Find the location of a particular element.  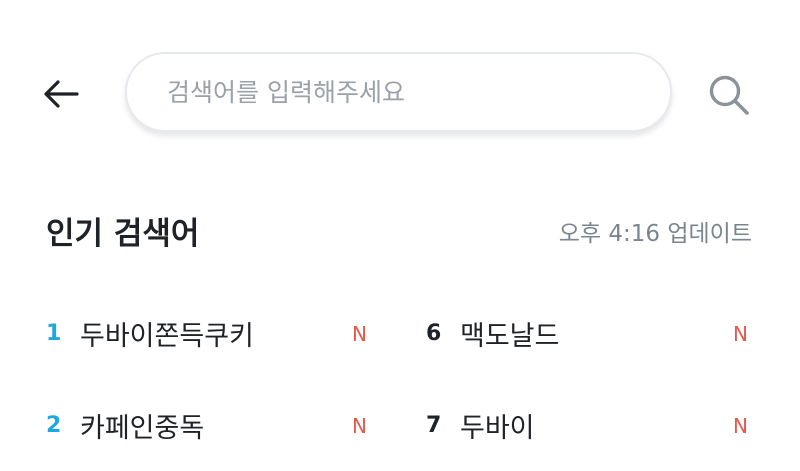

rank-number: 2 is located at coordinates (54, 425).